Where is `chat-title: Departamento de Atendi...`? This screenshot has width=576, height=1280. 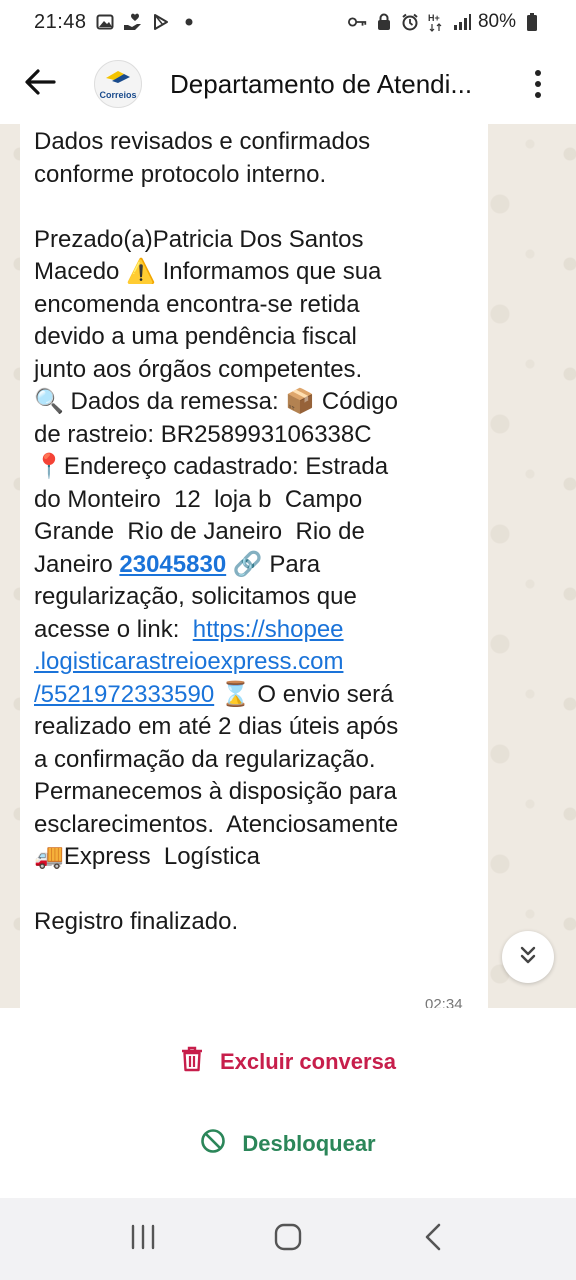
chat-title: Departamento de Atendi... is located at coordinates (340, 84).